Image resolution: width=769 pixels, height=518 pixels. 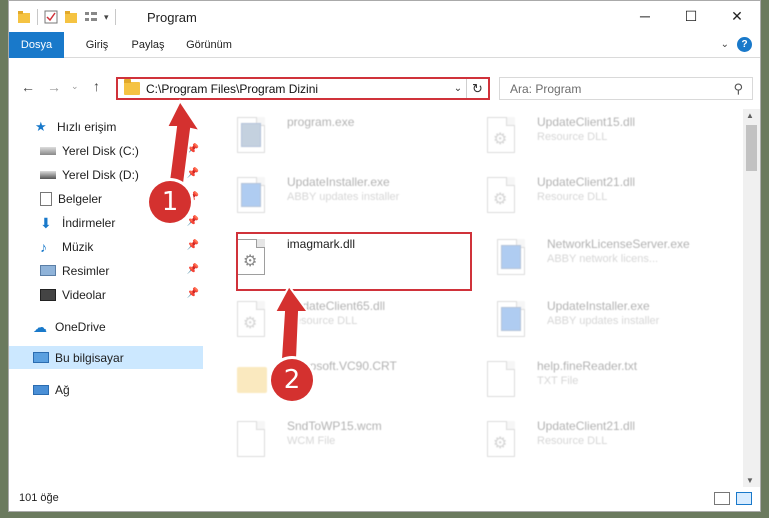 I want to click on callout-badge-one: 1, so click(x=170, y=202).